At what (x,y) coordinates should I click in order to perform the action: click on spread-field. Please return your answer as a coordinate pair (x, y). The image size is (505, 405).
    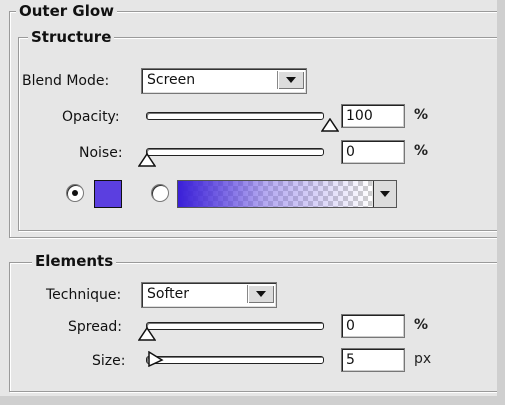
    Looking at the image, I should click on (373, 326).